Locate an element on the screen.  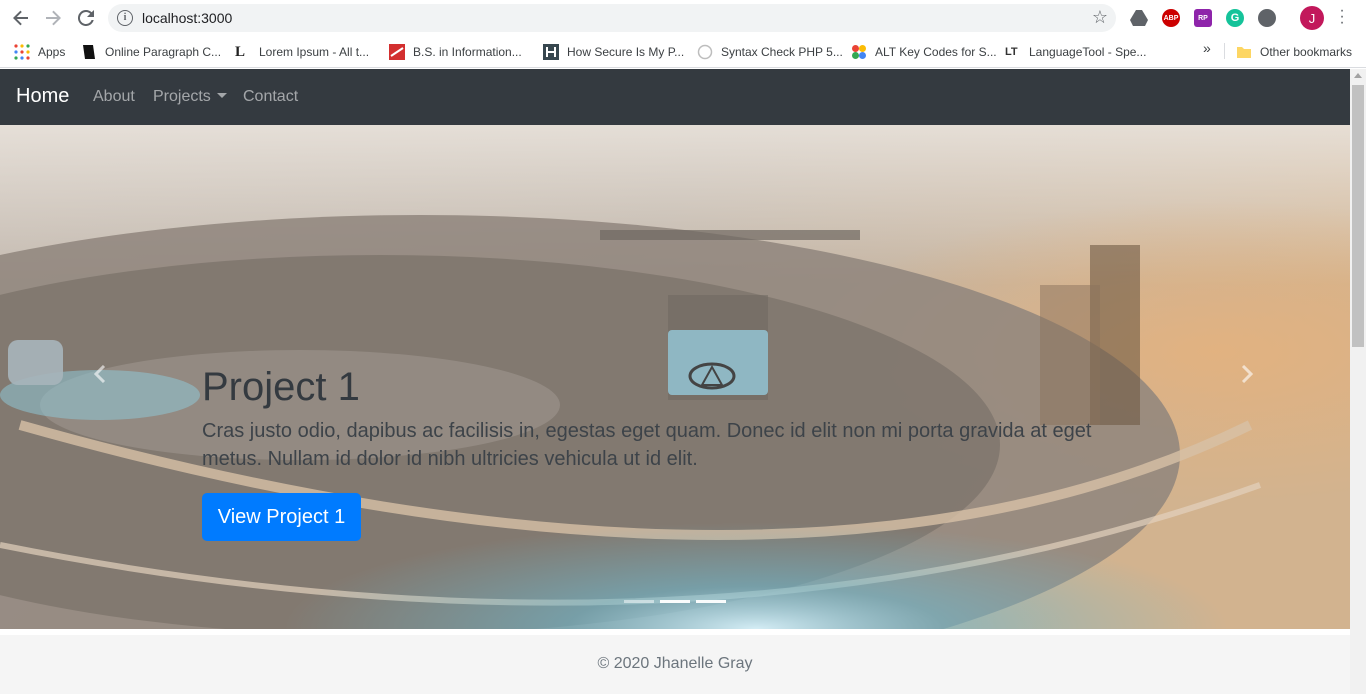
nav-dropdown-projects: Projects is located at coordinates (190, 97).